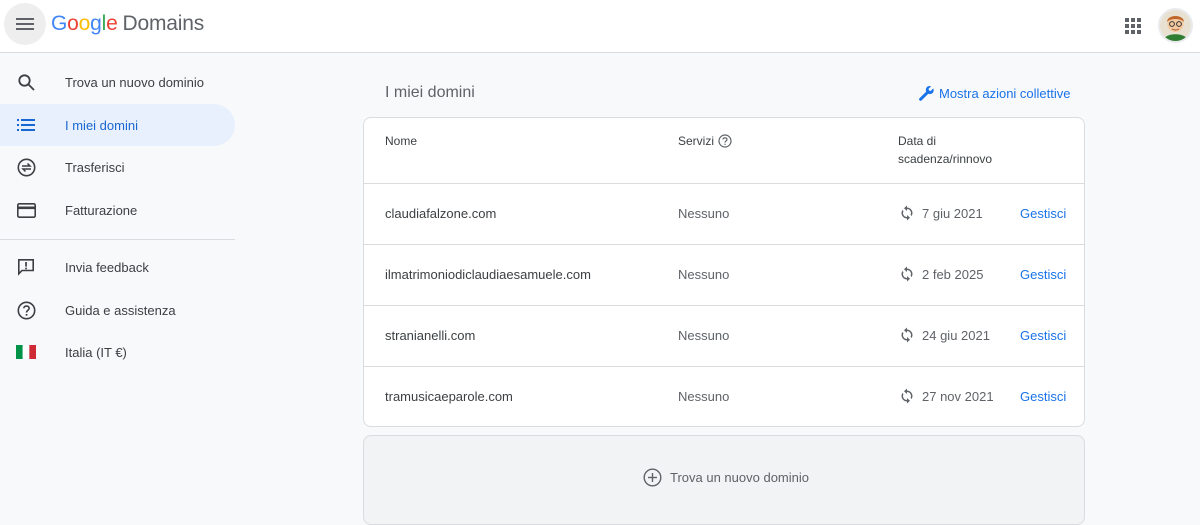 The image size is (1200, 525). I want to click on help-icon, so click(26, 310).